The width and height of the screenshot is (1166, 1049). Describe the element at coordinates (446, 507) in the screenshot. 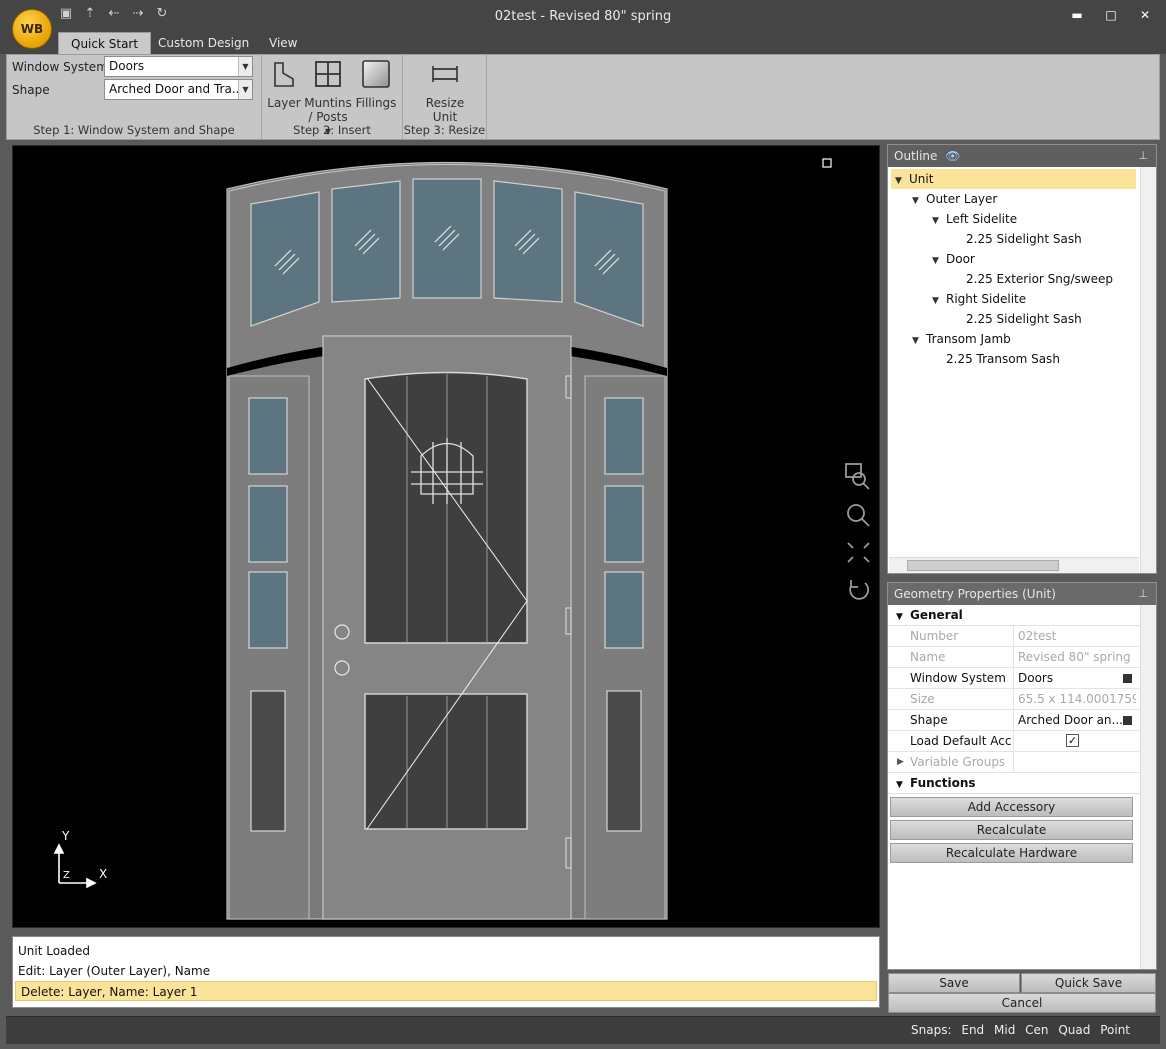

I see `door-glass` at that location.